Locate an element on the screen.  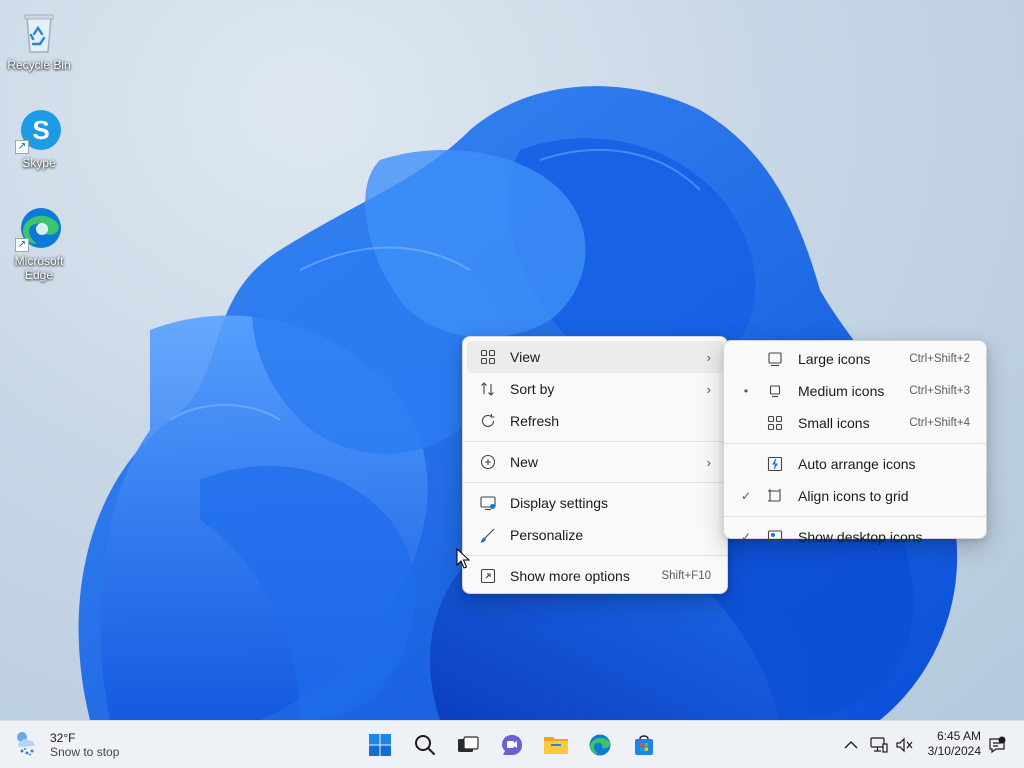
desktop-icon-skype: S ↗ Skype is located at coordinates (39, 138).